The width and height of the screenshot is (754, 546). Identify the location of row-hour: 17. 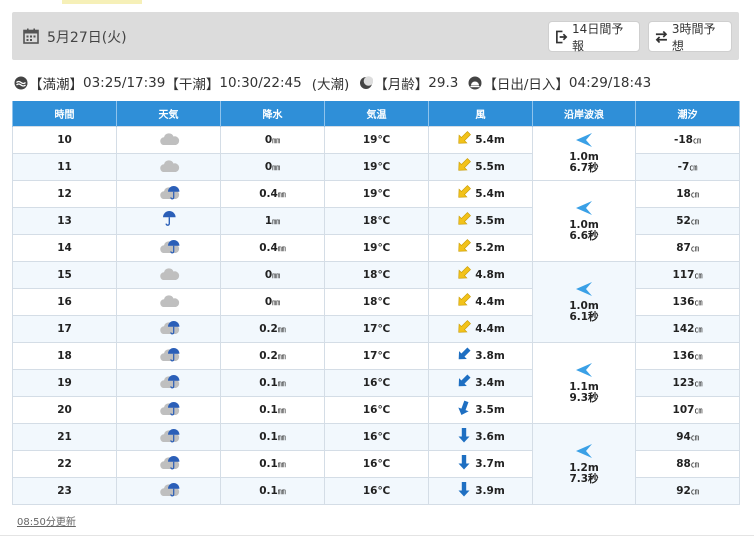
(64, 328).